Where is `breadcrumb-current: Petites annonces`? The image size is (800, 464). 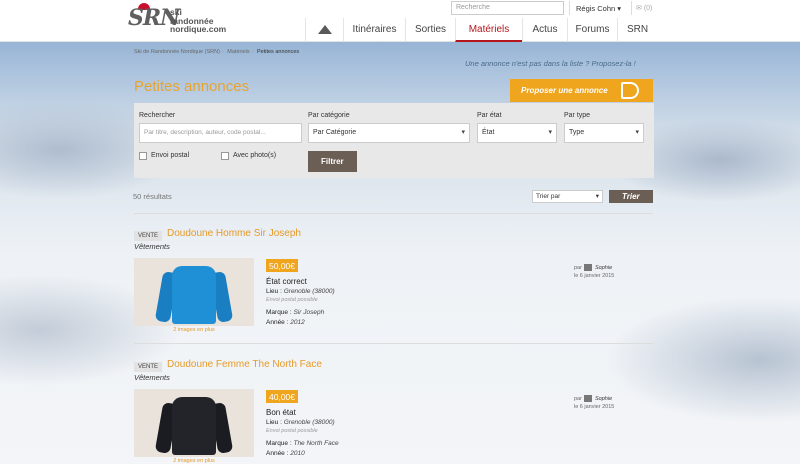 breadcrumb-current: Petites annonces is located at coordinates (278, 52).